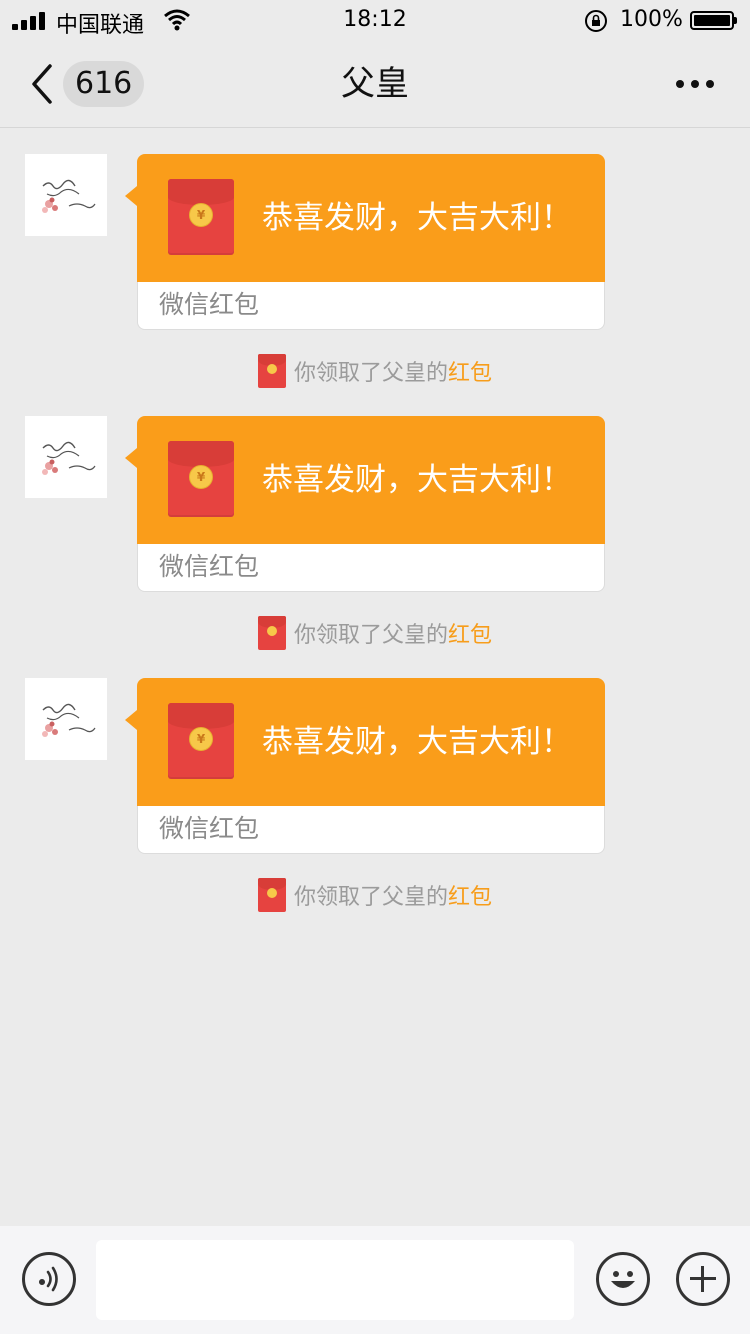 The width and height of the screenshot is (750, 1334). I want to click on emoji-icon, so click(623, 1279).